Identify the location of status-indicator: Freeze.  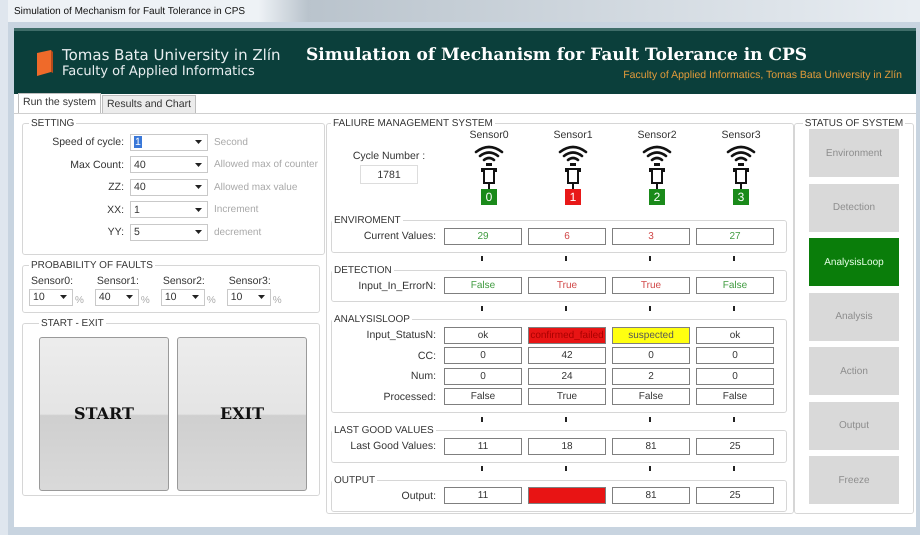
(854, 480).